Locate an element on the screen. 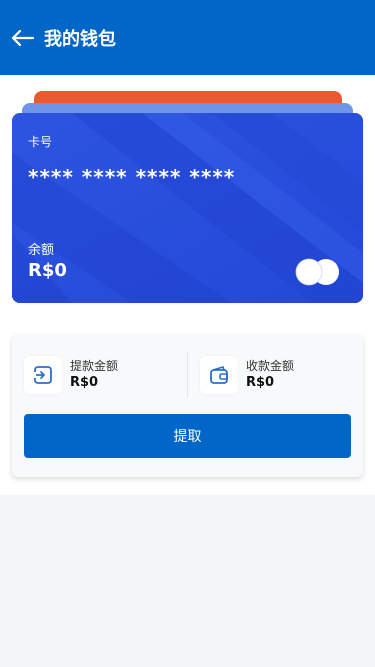 The width and height of the screenshot is (375, 667). back-button is located at coordinates (23, 38).